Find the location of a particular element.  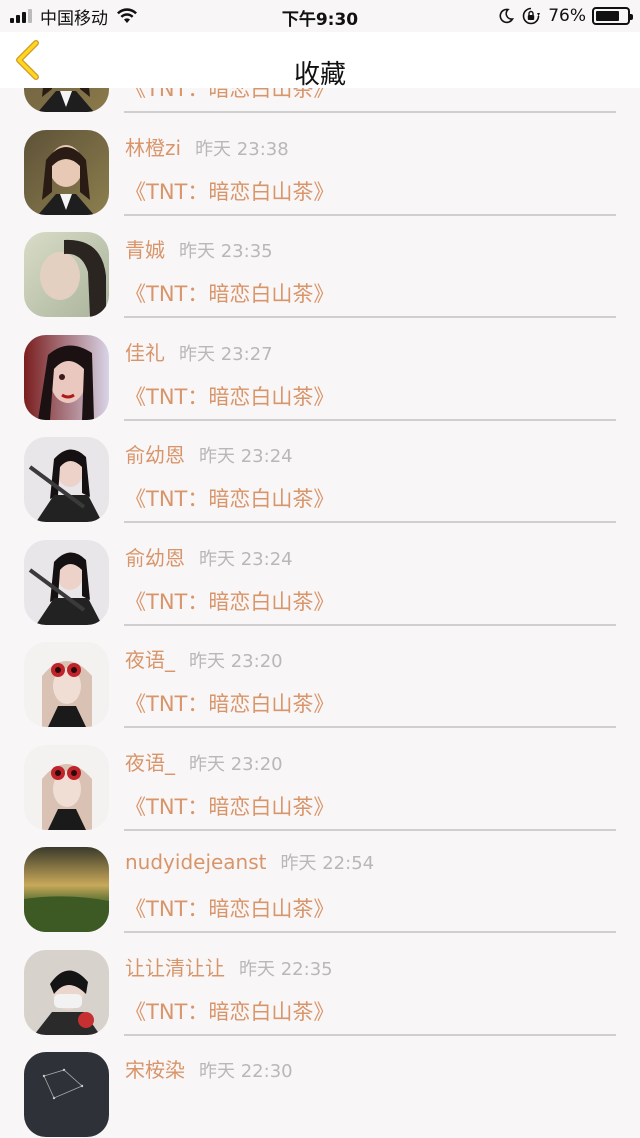

status-bar: 中国移动 下午9:30 76% is located at coordinates (320, 16).